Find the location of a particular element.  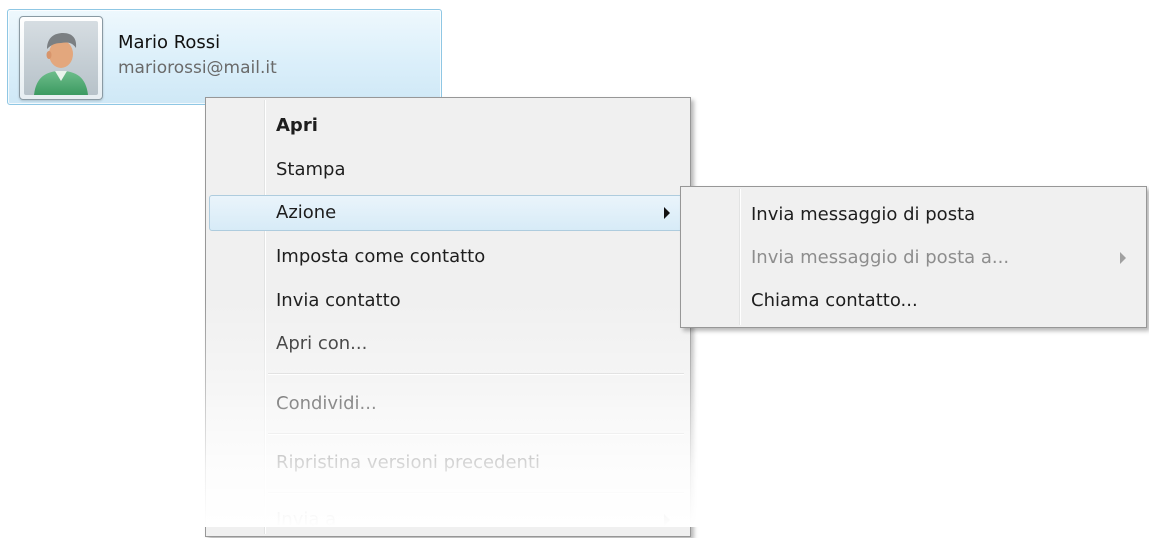

menu-item-azione: Azione is located at coordinates (448, 213).